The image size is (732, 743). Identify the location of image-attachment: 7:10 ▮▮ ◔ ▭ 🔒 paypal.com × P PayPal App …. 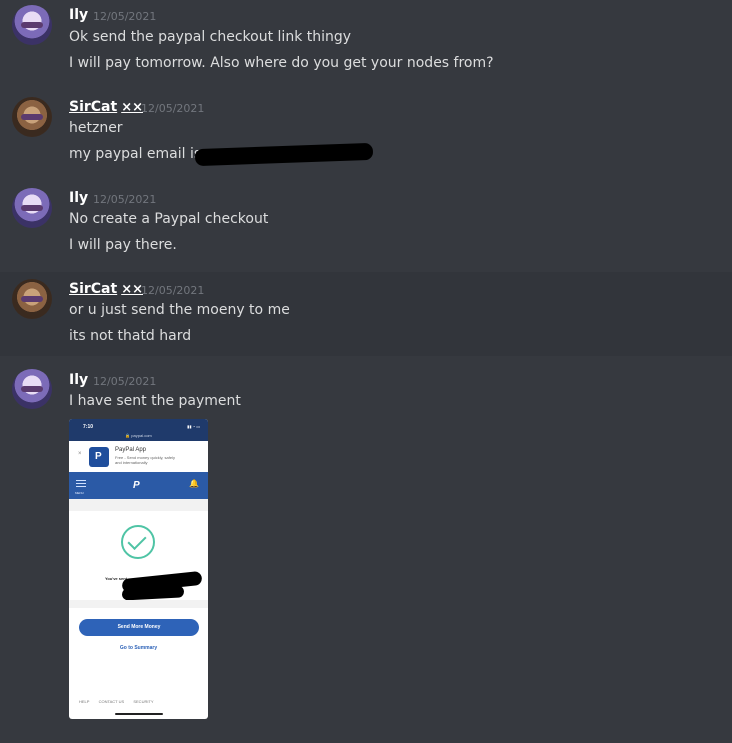
(138, 569).